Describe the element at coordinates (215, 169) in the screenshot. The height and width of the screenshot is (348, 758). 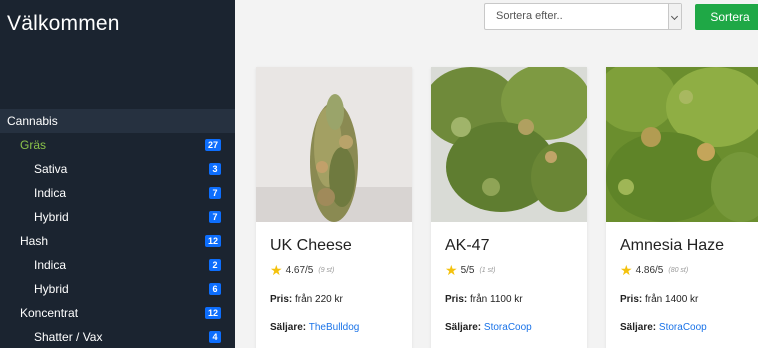
I see `count-badge: 3` at that location.